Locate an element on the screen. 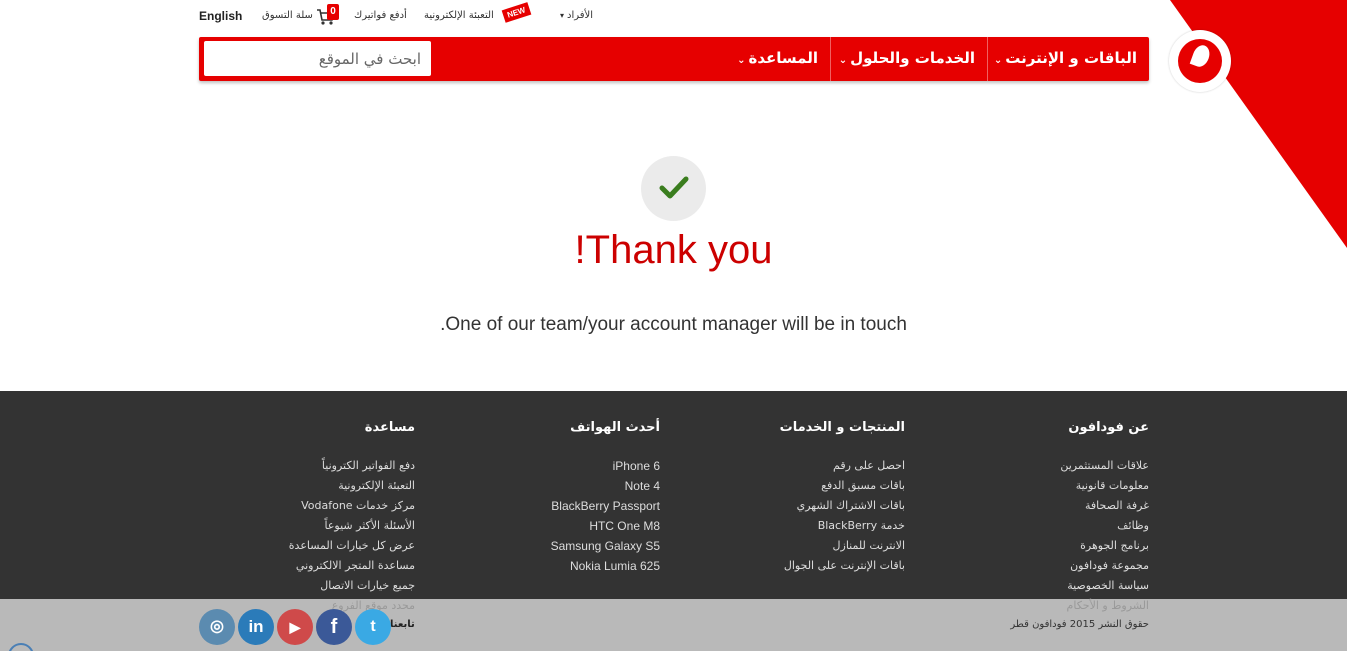  footer-link: غرفة الصحافة is located at coordinates (1074, 506).